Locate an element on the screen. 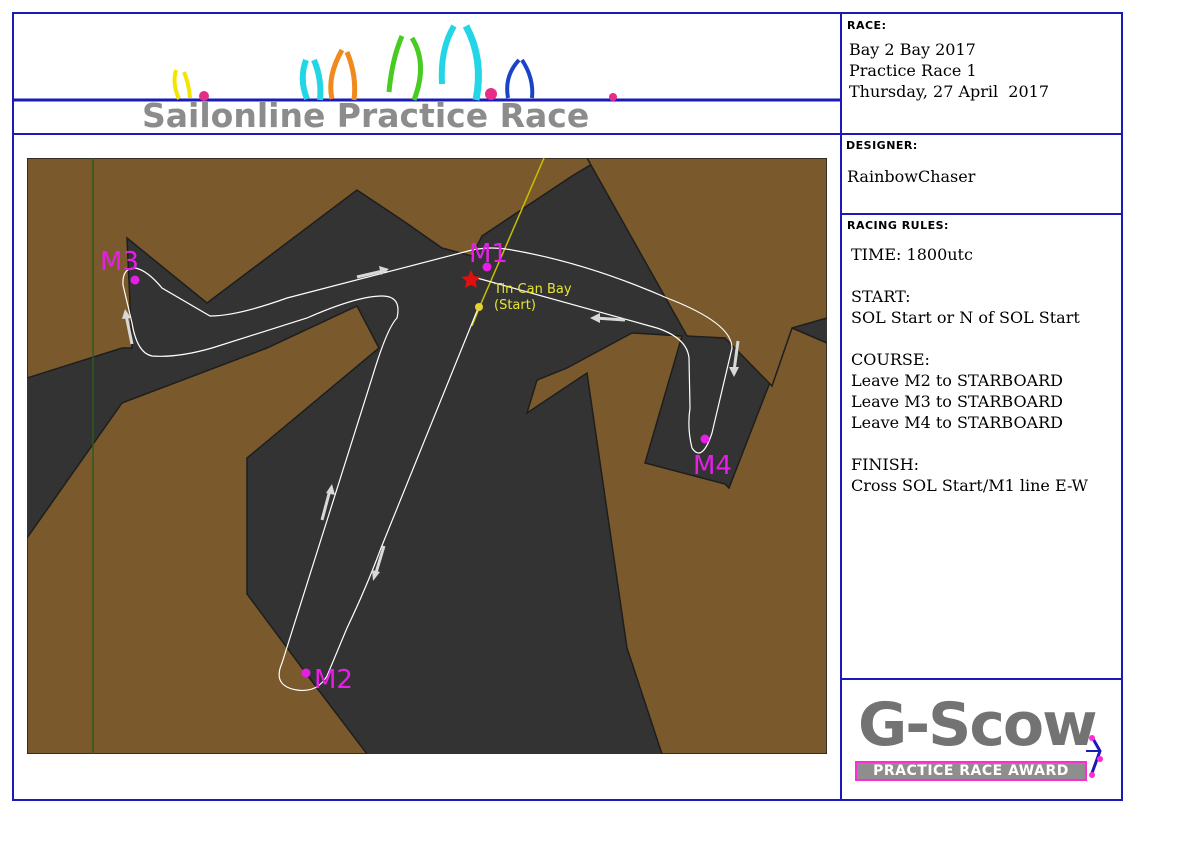  award-title: G-Scow is located at coordinates (978, 725).